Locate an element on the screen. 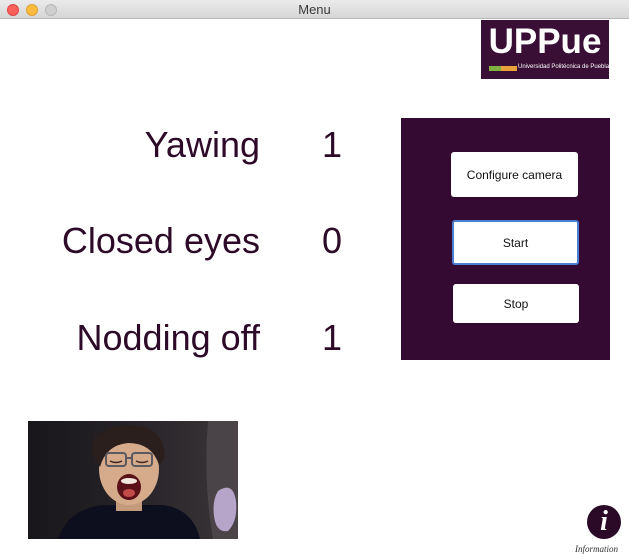 This screenshot has height=559, width=629. logo-text: UPPue is located at coordinates (545, 41).